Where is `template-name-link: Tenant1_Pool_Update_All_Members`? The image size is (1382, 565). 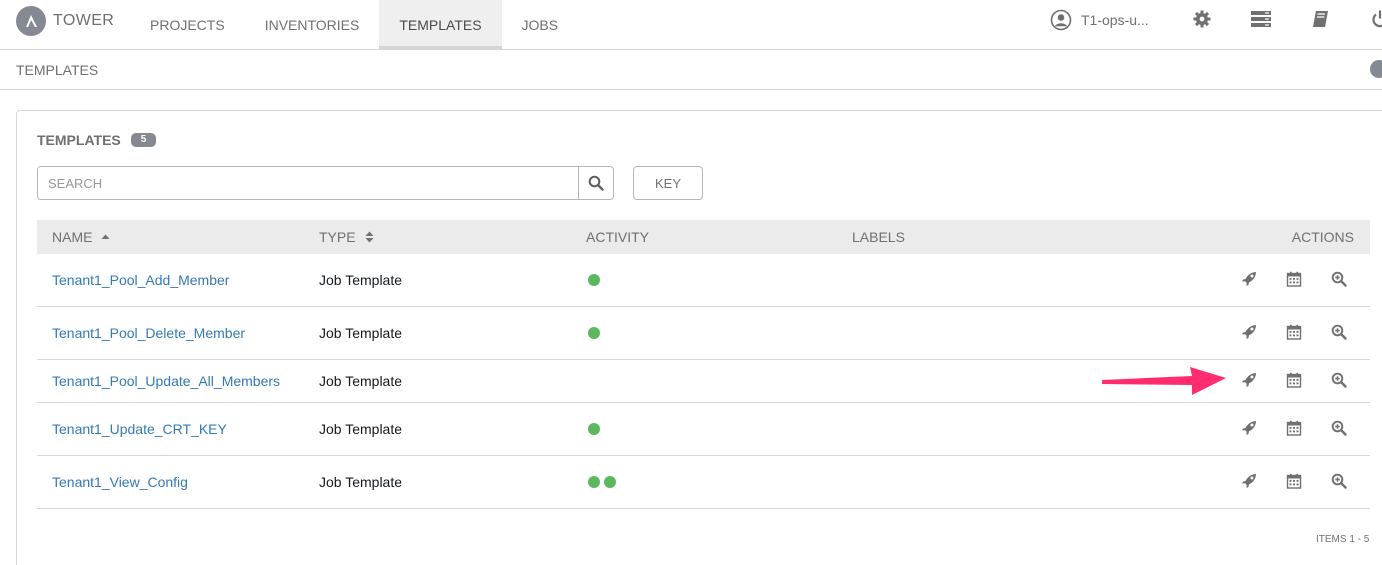 template-name-link: Tenant1_Pool_Update_All_Members is located at coordinates (166, 381).